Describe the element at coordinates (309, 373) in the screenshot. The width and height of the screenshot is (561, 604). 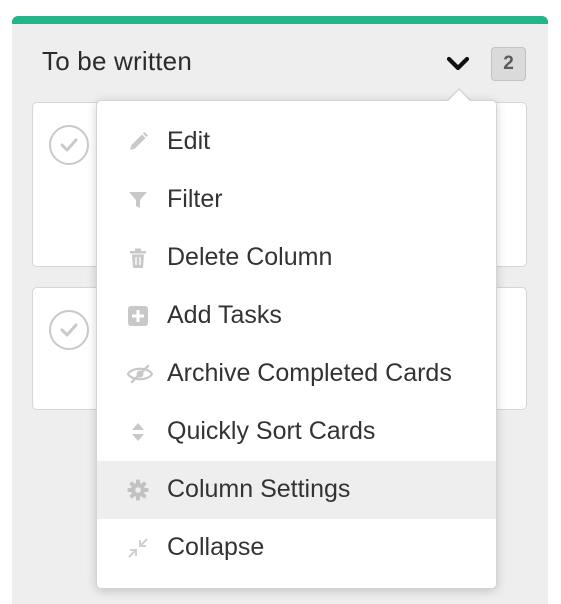
I see `menu-item-label: Archive Completed Cards` at that location.